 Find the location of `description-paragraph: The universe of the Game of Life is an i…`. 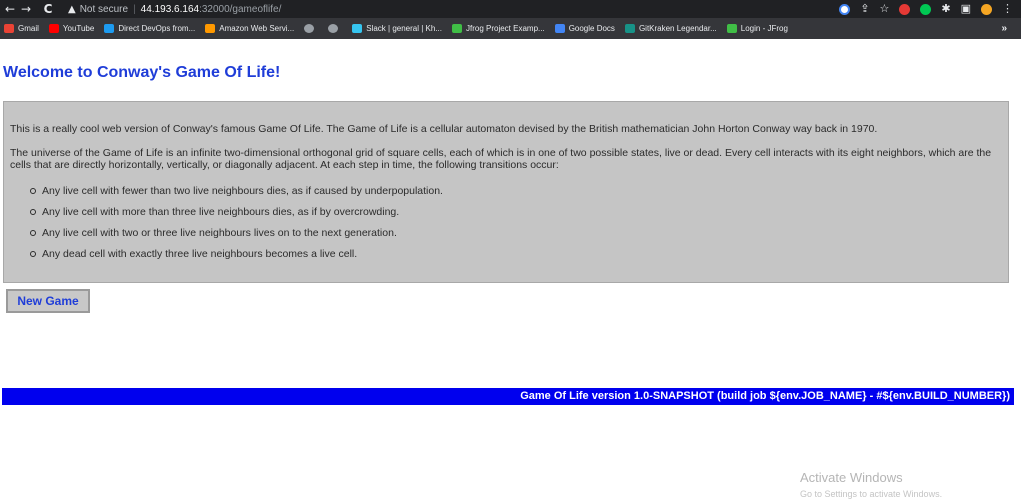

description-paragraph: The universe of the Game of Life is an i… is located at coordinates (501, 159).